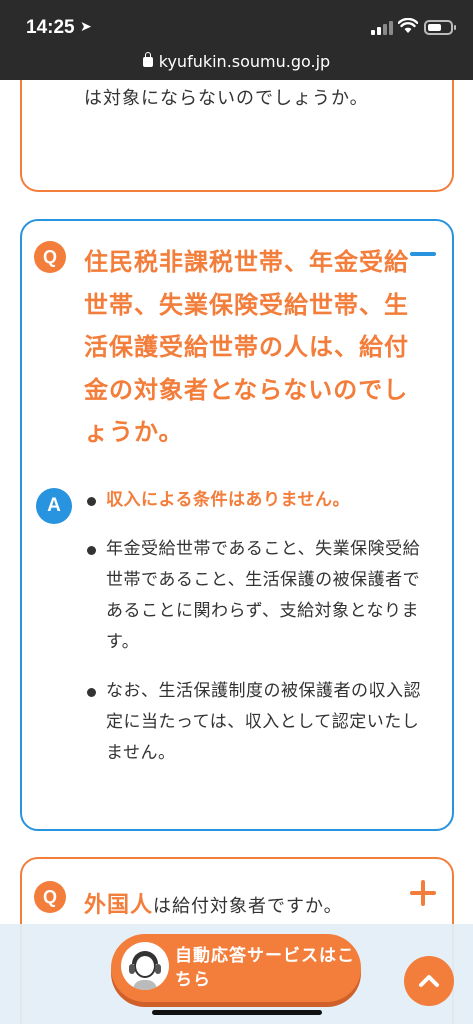 The width and height of the screenshot is (473, 1024). What do you see at coordinates (86, 27) in the screenshot?
I see `location-arrow-icon: ➤` at bounding box center [86, 27].